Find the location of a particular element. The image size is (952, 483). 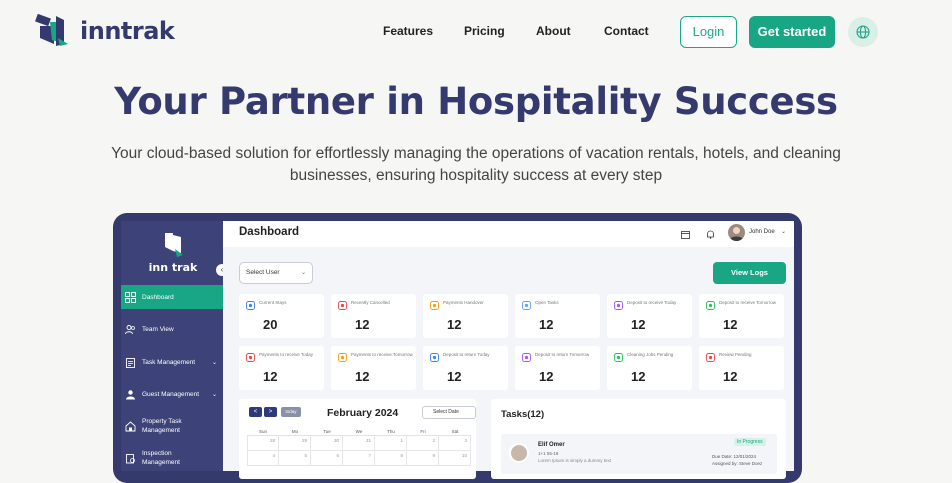

nav-link-about: About is located at coordinates (553, 31).